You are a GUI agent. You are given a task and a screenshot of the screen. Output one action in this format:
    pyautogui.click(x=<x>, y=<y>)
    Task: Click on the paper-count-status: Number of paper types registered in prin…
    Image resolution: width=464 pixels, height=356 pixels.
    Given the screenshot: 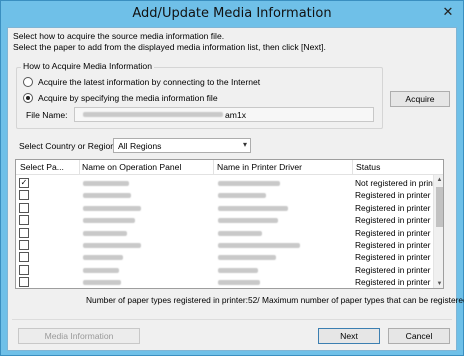 What is the action you would take?
    pyautogui.click(x=275, y=300)
    